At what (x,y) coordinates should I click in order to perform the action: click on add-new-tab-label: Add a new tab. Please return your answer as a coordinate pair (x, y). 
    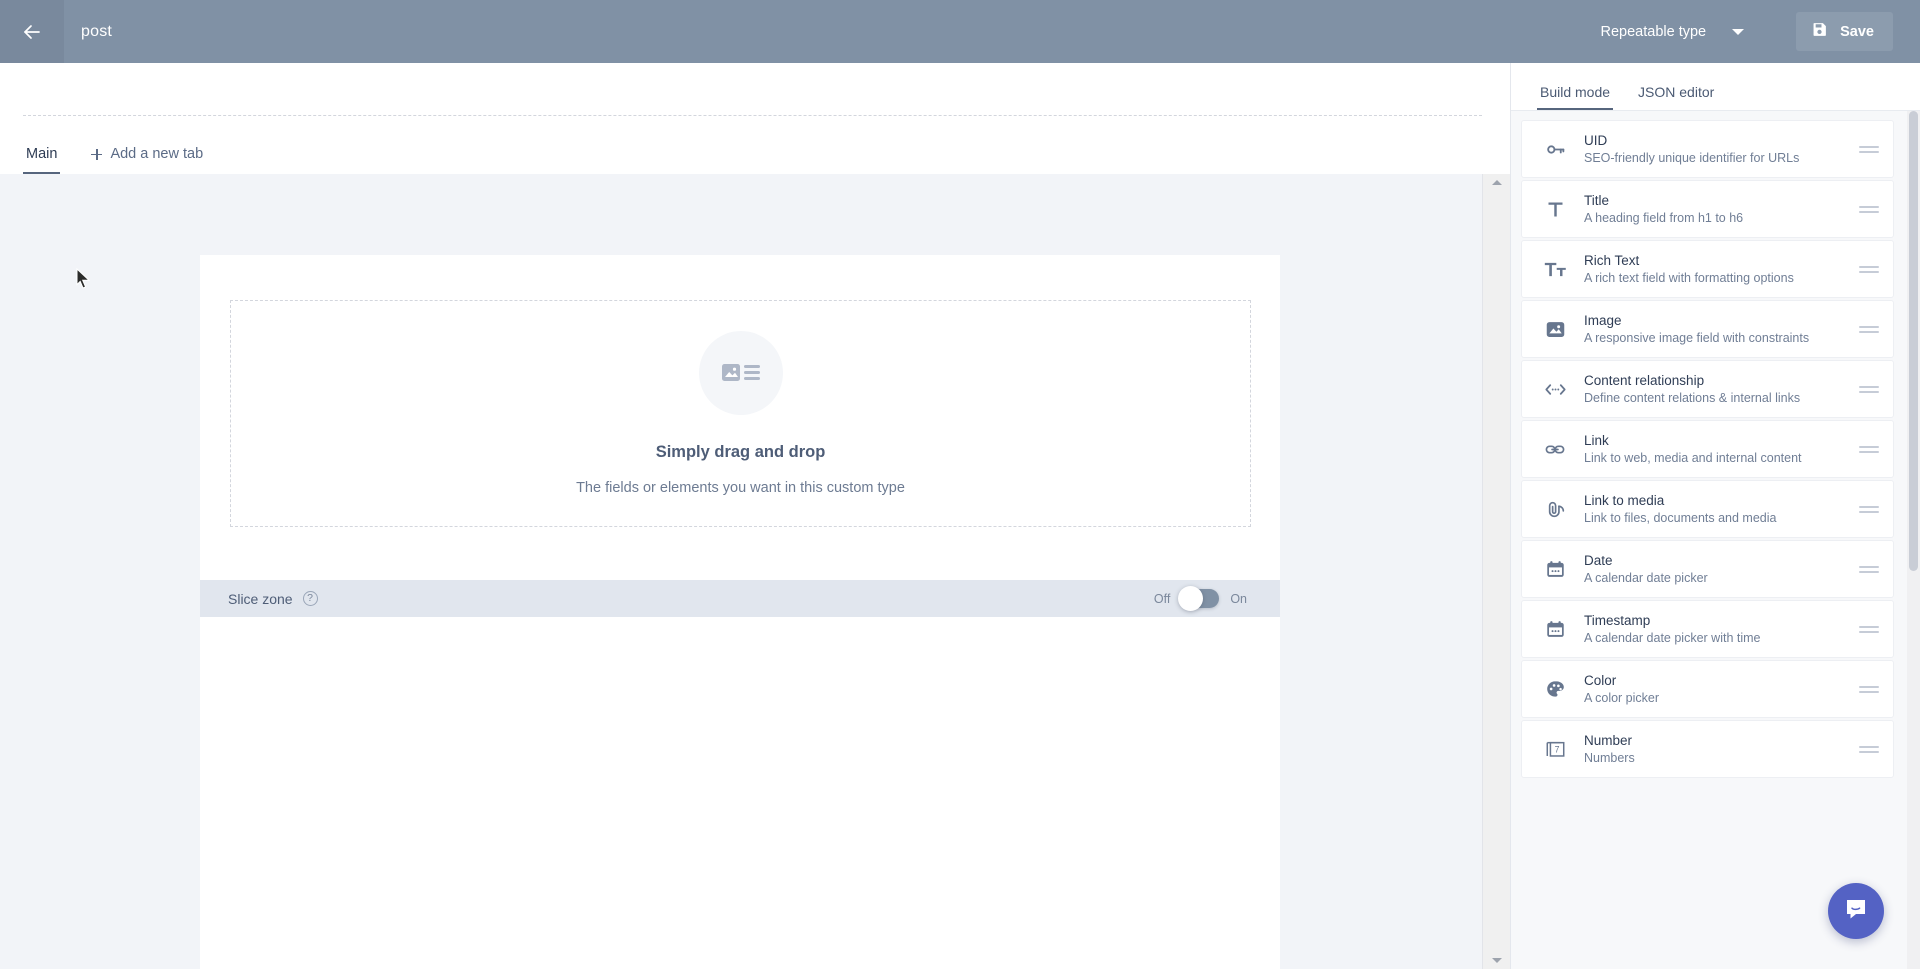
    Looking at the image, I should click on (157, 154).